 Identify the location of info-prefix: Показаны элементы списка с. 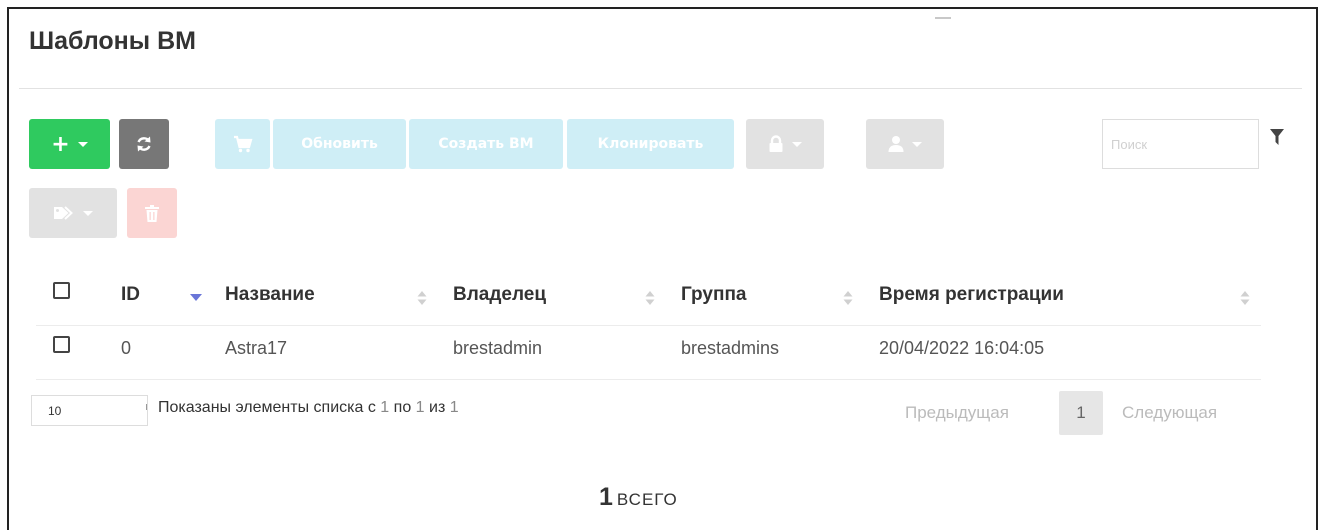
(267, 407).